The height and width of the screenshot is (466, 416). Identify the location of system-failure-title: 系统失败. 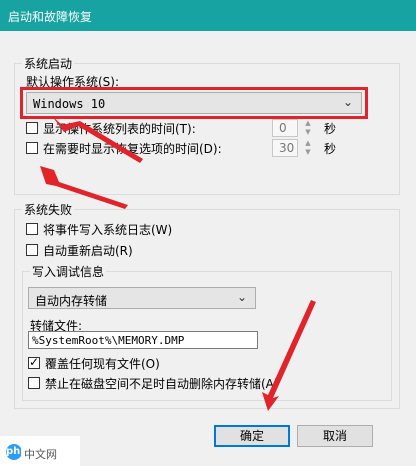
(48, 209).